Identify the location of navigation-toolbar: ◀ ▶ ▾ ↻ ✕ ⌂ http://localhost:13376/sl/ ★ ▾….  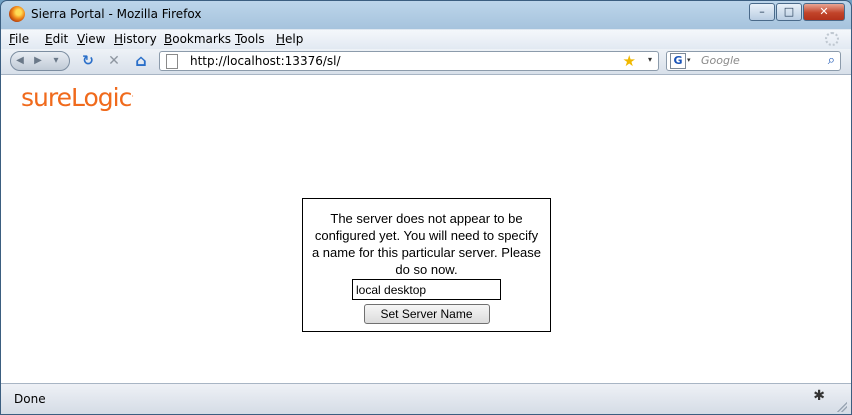
(426, 62).